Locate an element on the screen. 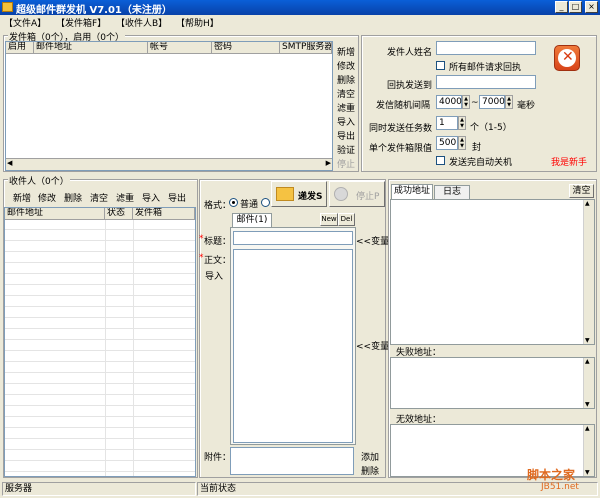 The height and width of the screenshot is (498, 600). format-normal-label: 普通 is located at coordinates (249, 205).